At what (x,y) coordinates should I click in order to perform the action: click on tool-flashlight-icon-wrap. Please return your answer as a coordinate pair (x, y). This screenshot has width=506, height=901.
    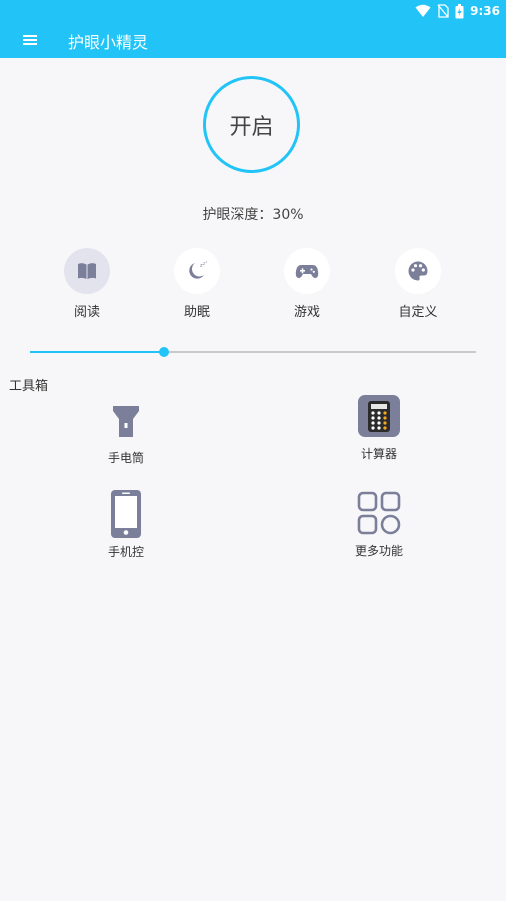
    Looking at the image, I should click on (126, 420).